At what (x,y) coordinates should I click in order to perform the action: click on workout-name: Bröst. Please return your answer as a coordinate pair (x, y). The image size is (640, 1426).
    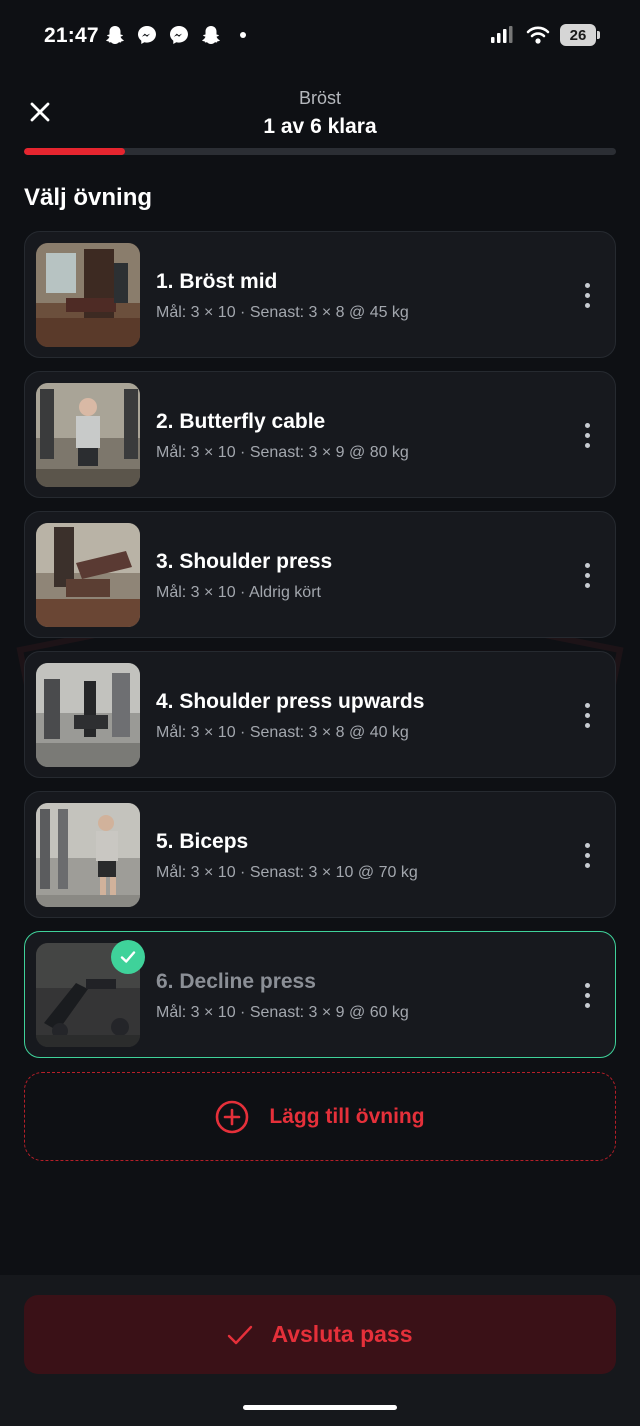
    Looking at the image, I should click on (319, 98).